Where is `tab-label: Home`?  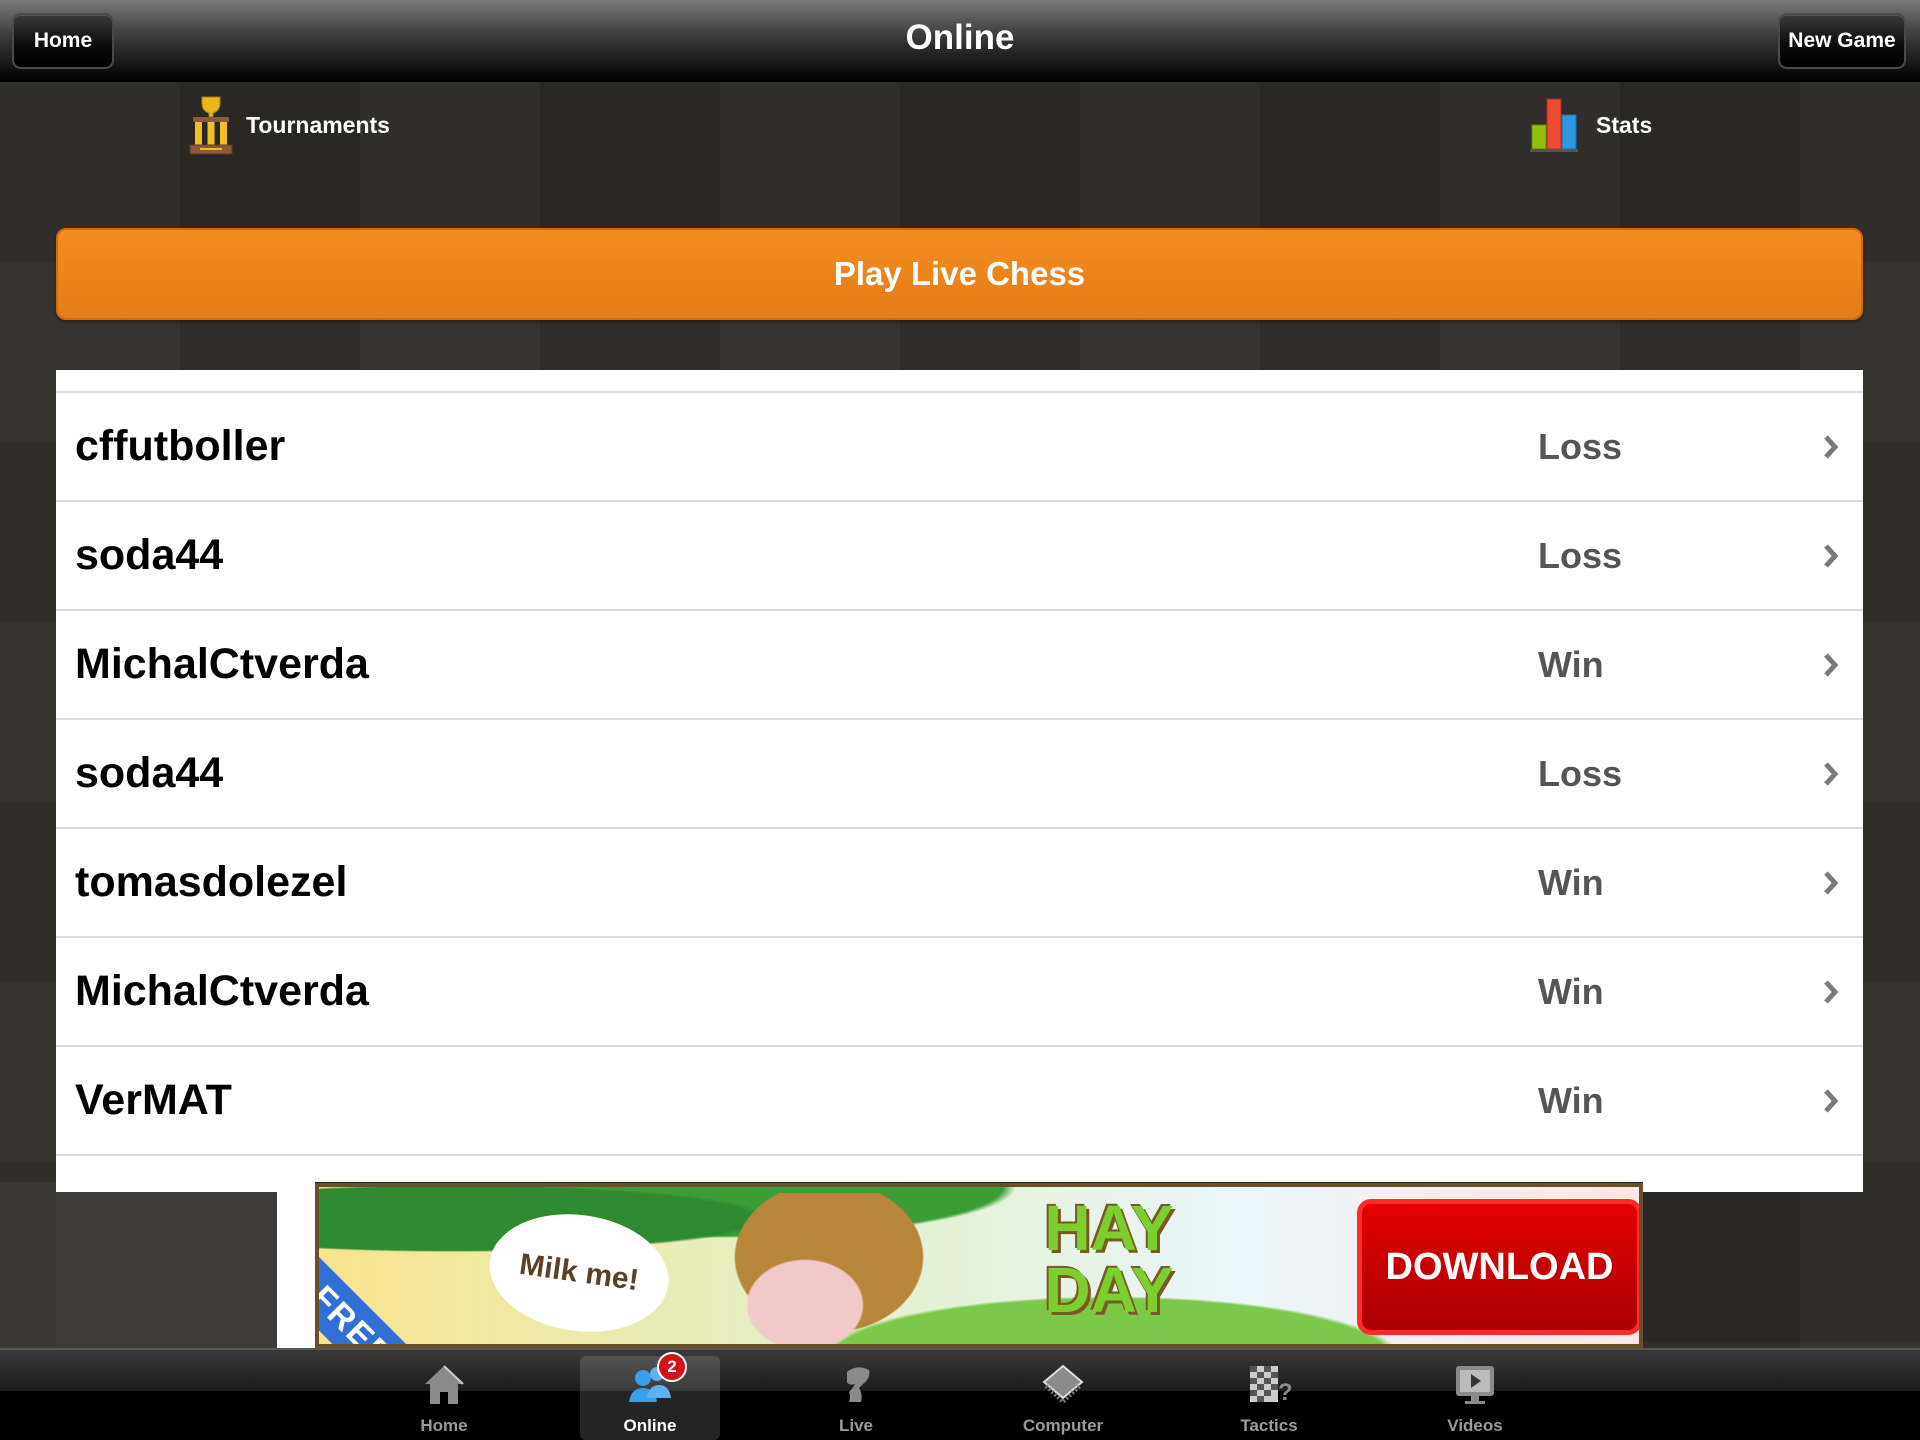
tab-label: Home is located at coordinates (444, 1425).